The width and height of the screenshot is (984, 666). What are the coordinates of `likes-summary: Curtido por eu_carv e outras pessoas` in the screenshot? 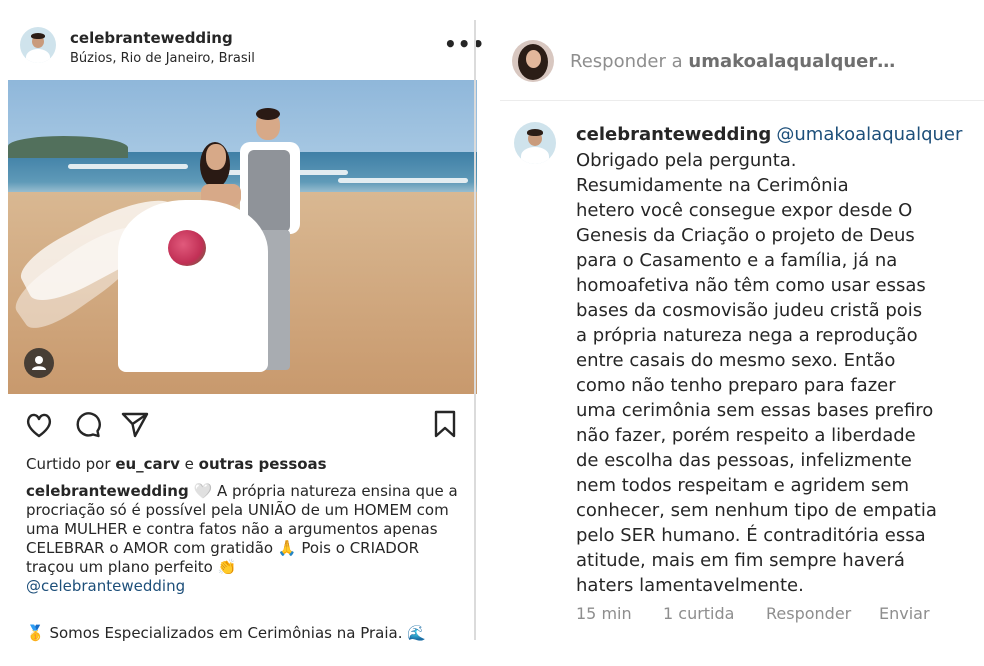 It's located at (176, 464).